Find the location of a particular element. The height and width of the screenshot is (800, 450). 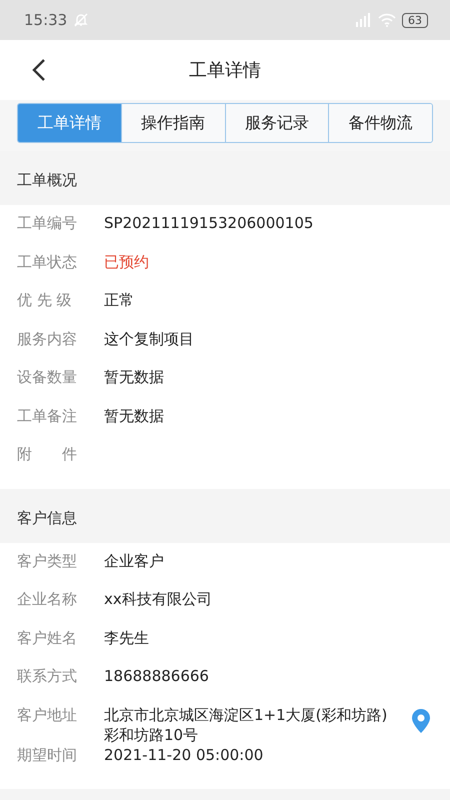

field-value: 正常 is located at coordinates (119, 300).